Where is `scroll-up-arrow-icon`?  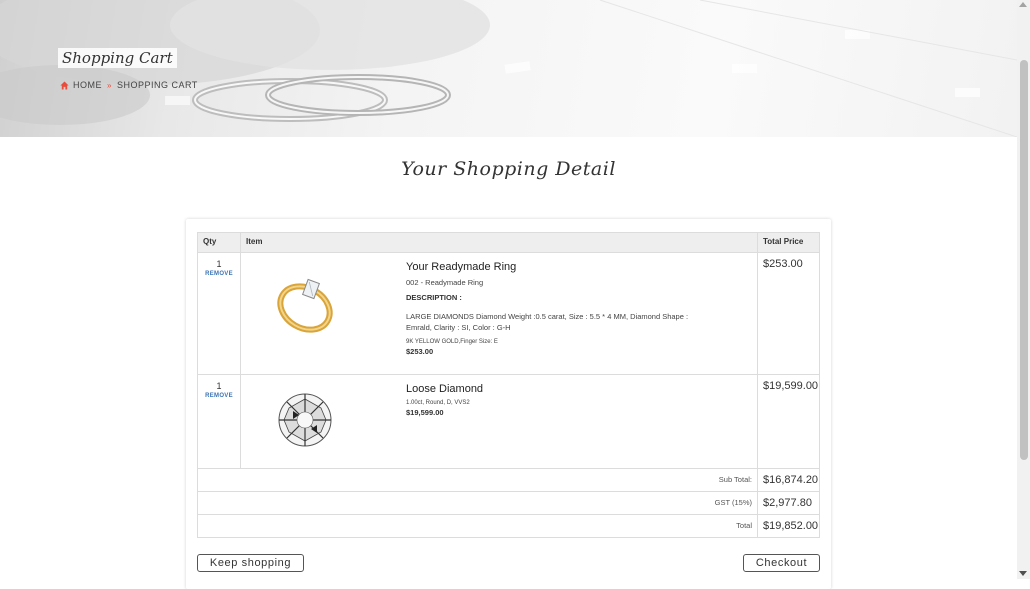 scroll-up-arrow-icon is located at coordinates (1023, 4).